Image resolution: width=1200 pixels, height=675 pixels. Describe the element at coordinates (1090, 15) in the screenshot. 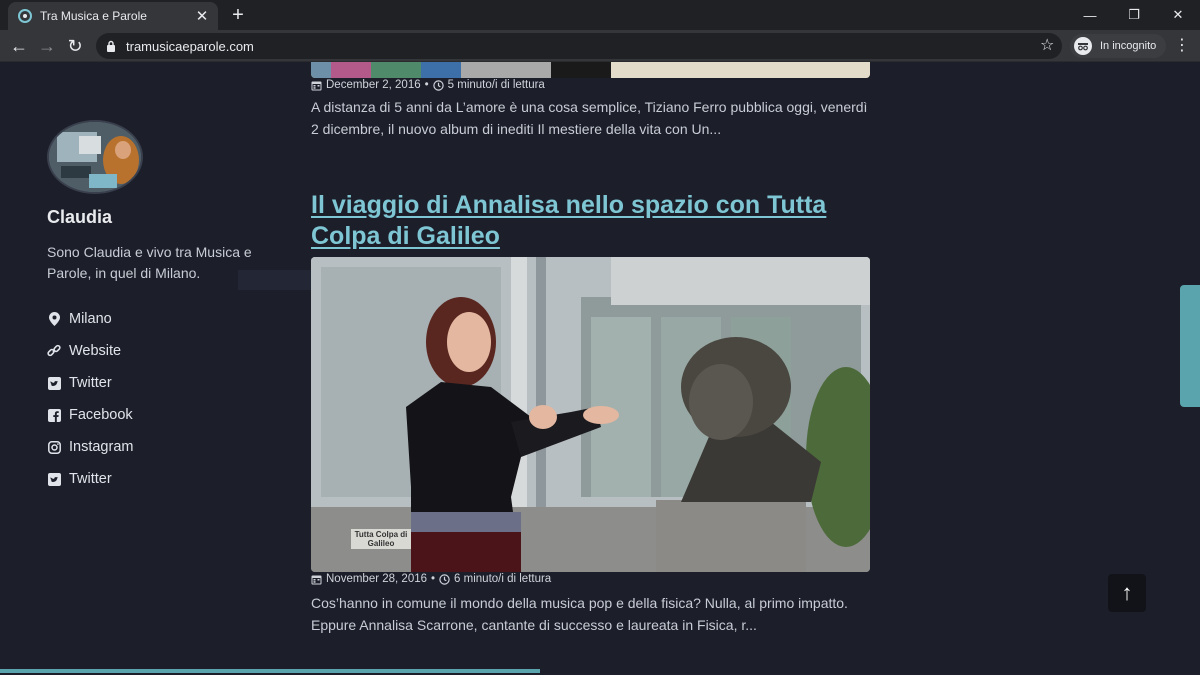

I see `minimize-button: —` at that location.